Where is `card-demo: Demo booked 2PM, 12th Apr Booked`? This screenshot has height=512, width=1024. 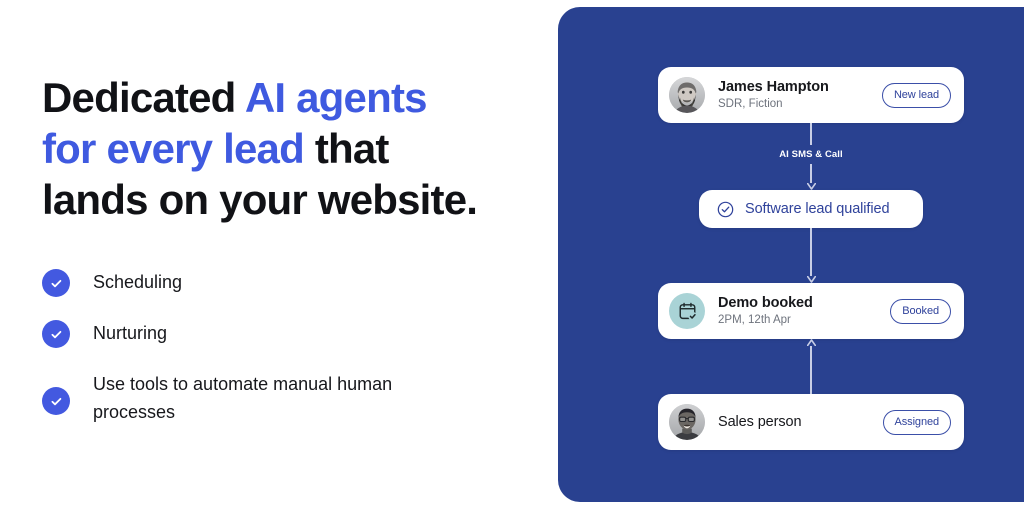
card-demo: Demo booked 2PM, 12th Apr Booked is located at coordinates (811, 311).